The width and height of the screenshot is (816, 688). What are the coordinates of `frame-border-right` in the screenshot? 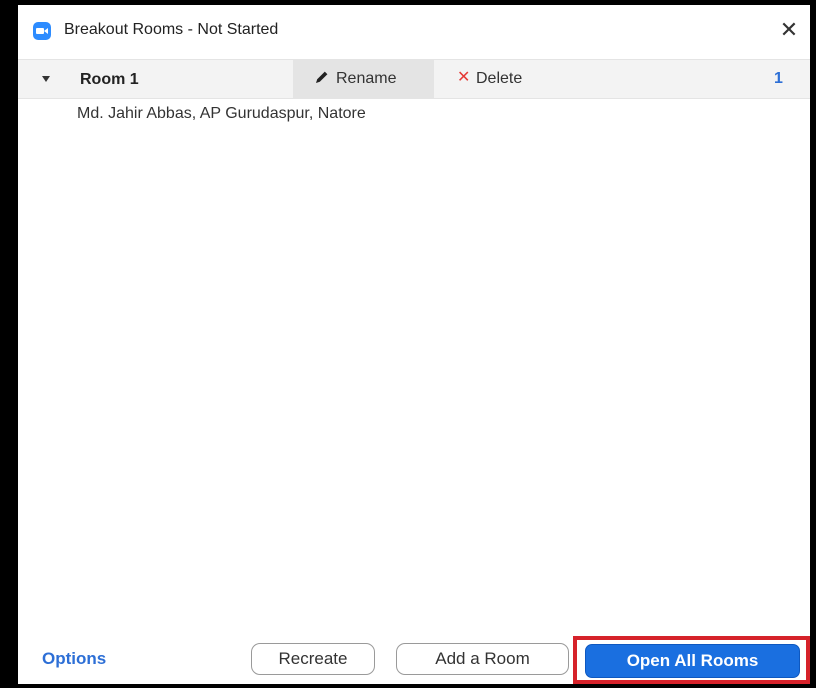 It's located at (813, 344).